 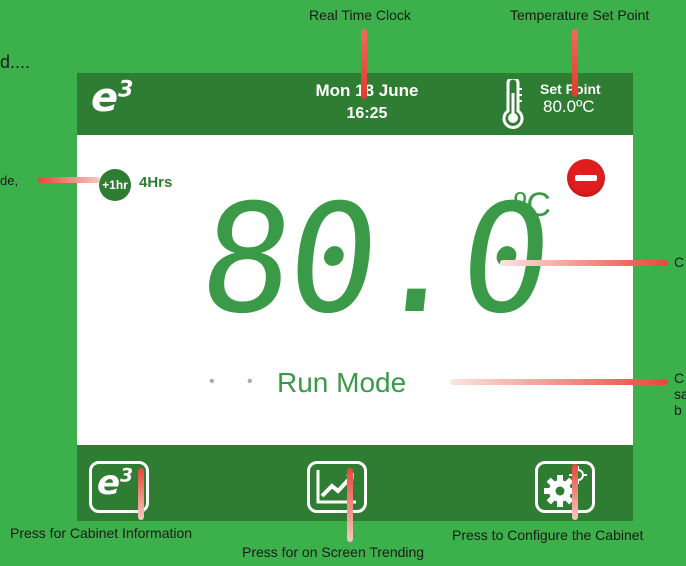 I want to click on settings-gear-icon, so click(x=565, y=486).